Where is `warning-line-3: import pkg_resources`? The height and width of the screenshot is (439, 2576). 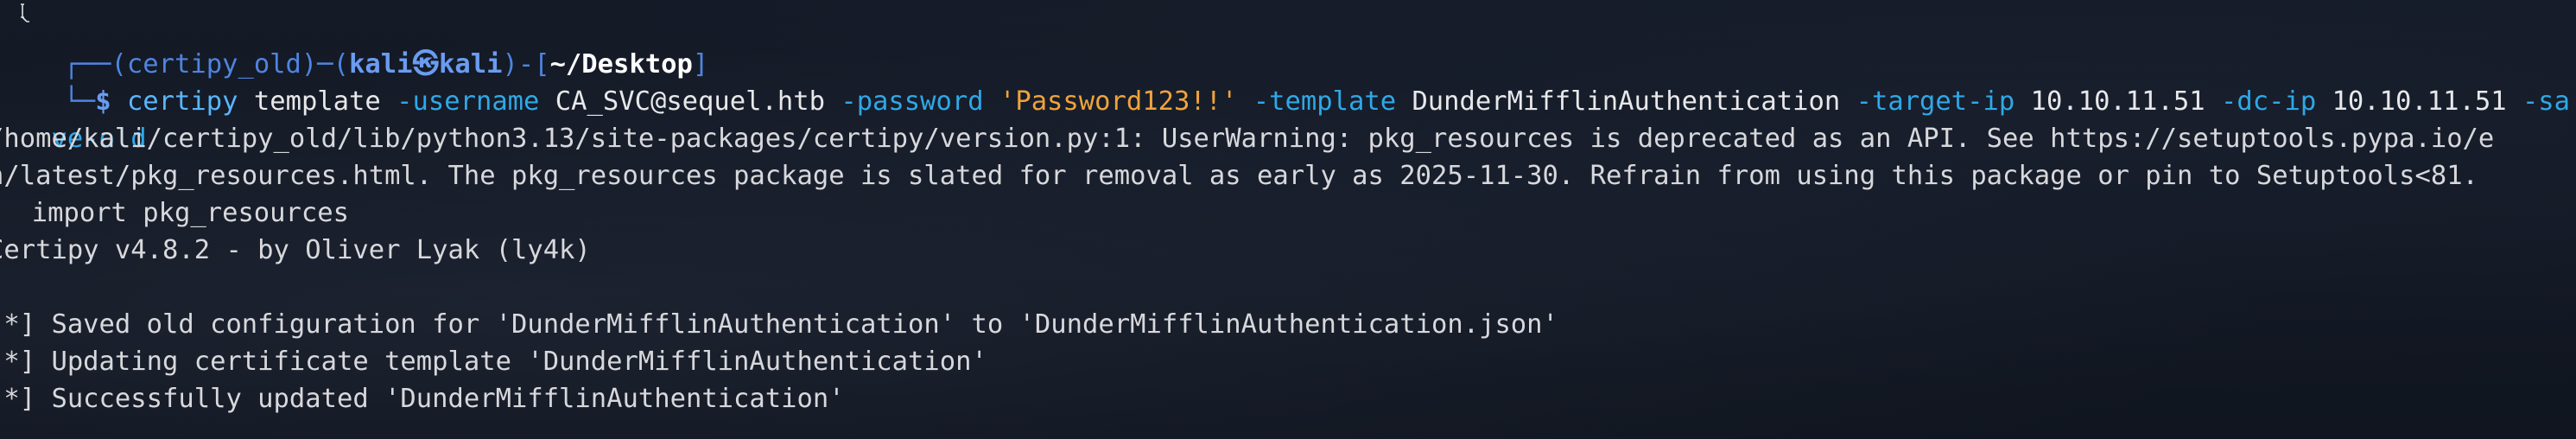
warning-line-3: import pkg_resources is located at coordinates (174, 213).